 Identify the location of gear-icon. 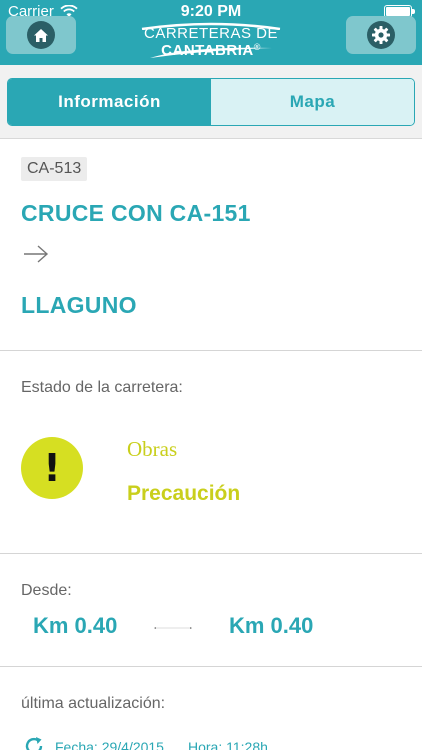
(381, 35).